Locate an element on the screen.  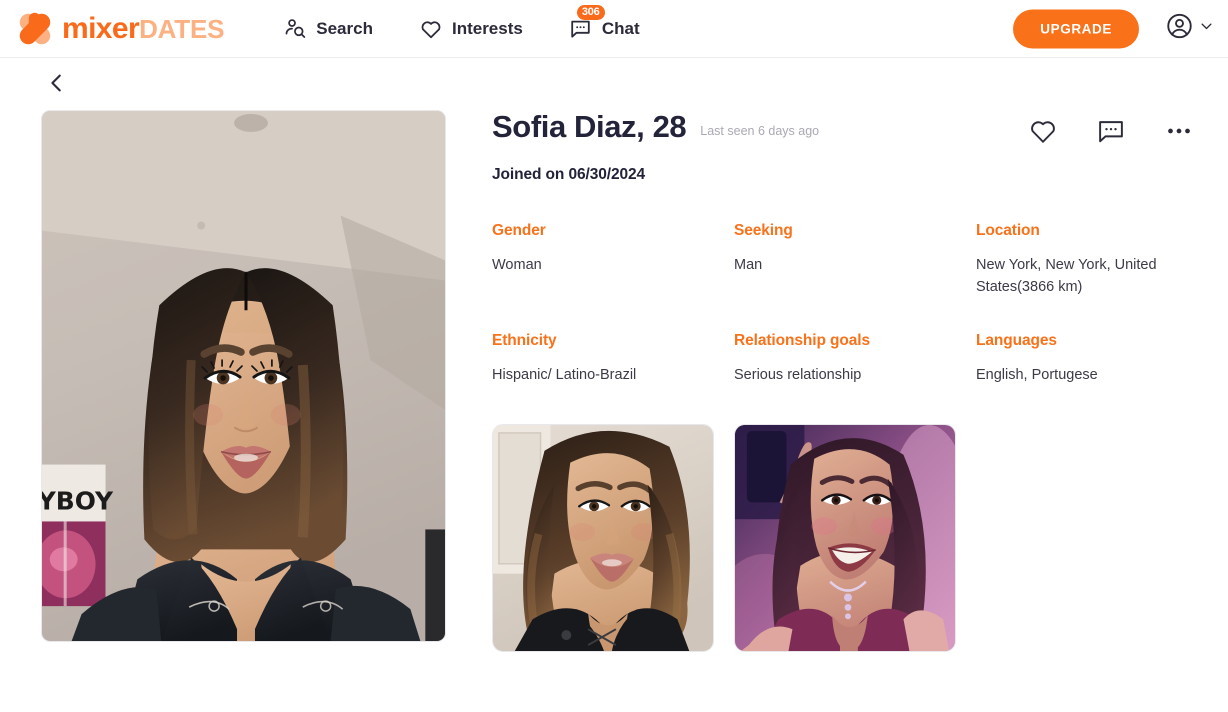
nav-item-search: Search is located at coordinates (328, 28).